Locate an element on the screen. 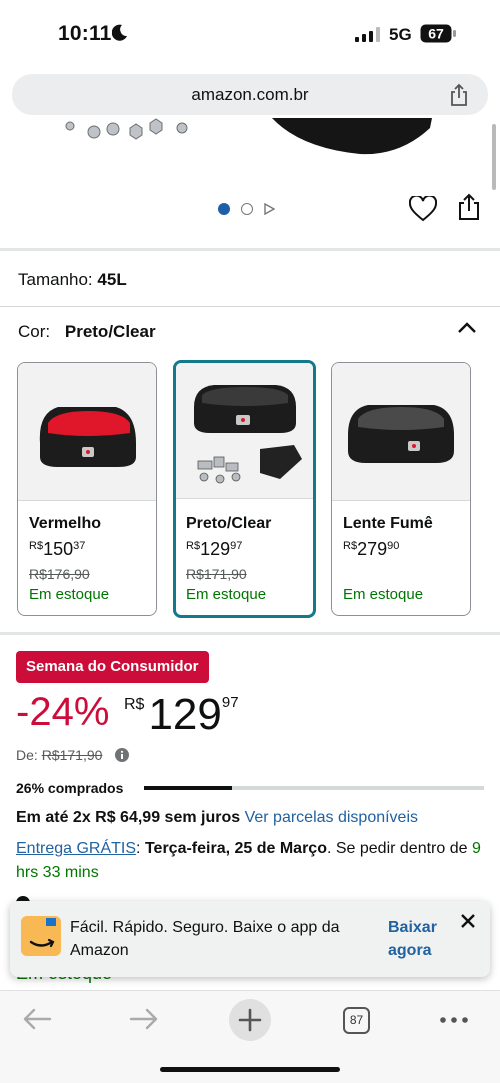 The height and width of the screenshot is (1083, 500). list-price: De: R$171,90 is located at coordinates (59, 755).